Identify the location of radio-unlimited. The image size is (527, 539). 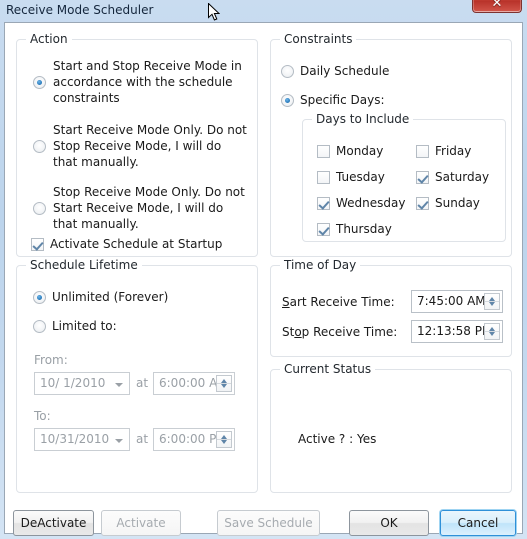
(39, 297).